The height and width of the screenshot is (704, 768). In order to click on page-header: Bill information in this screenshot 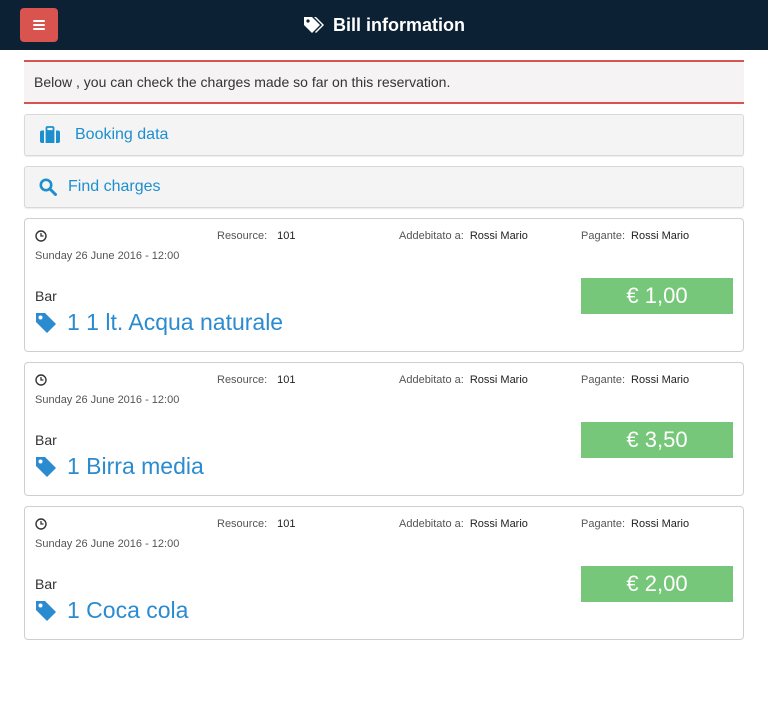, I will do `click(384, 25)`.